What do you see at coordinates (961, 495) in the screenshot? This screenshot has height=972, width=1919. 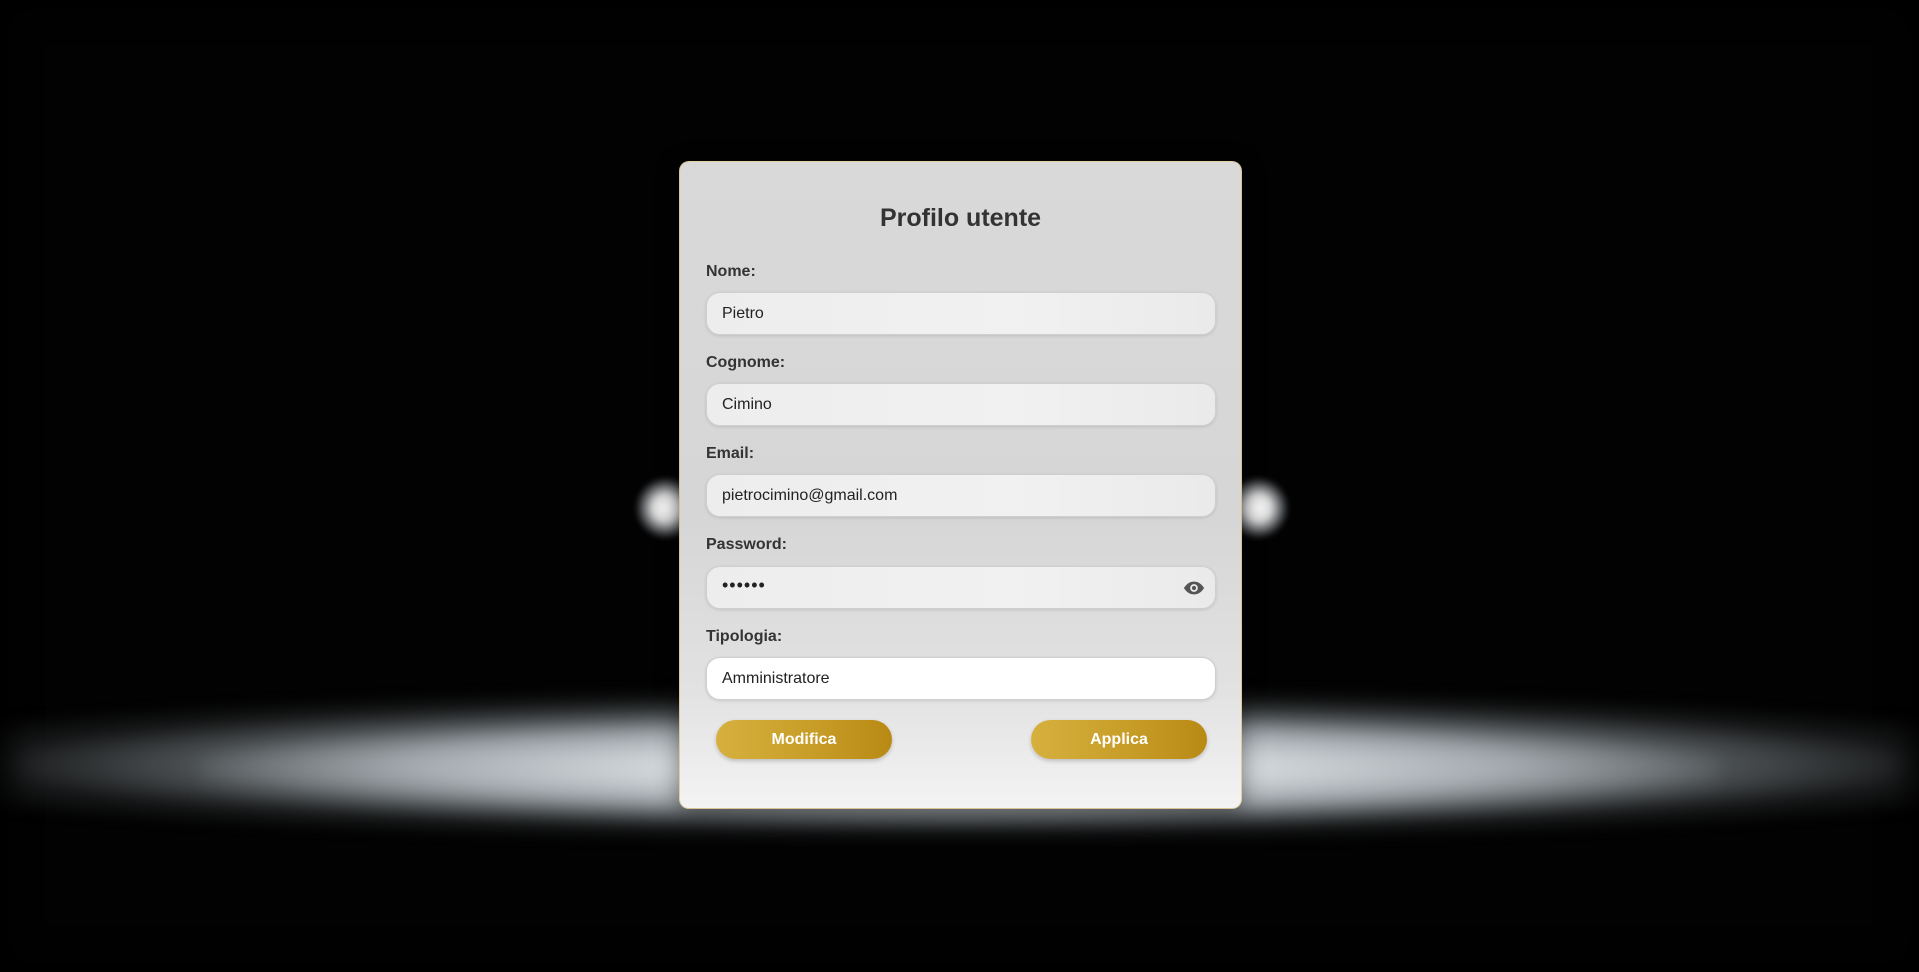 I see `email-input` at bounding box center [961, 495].